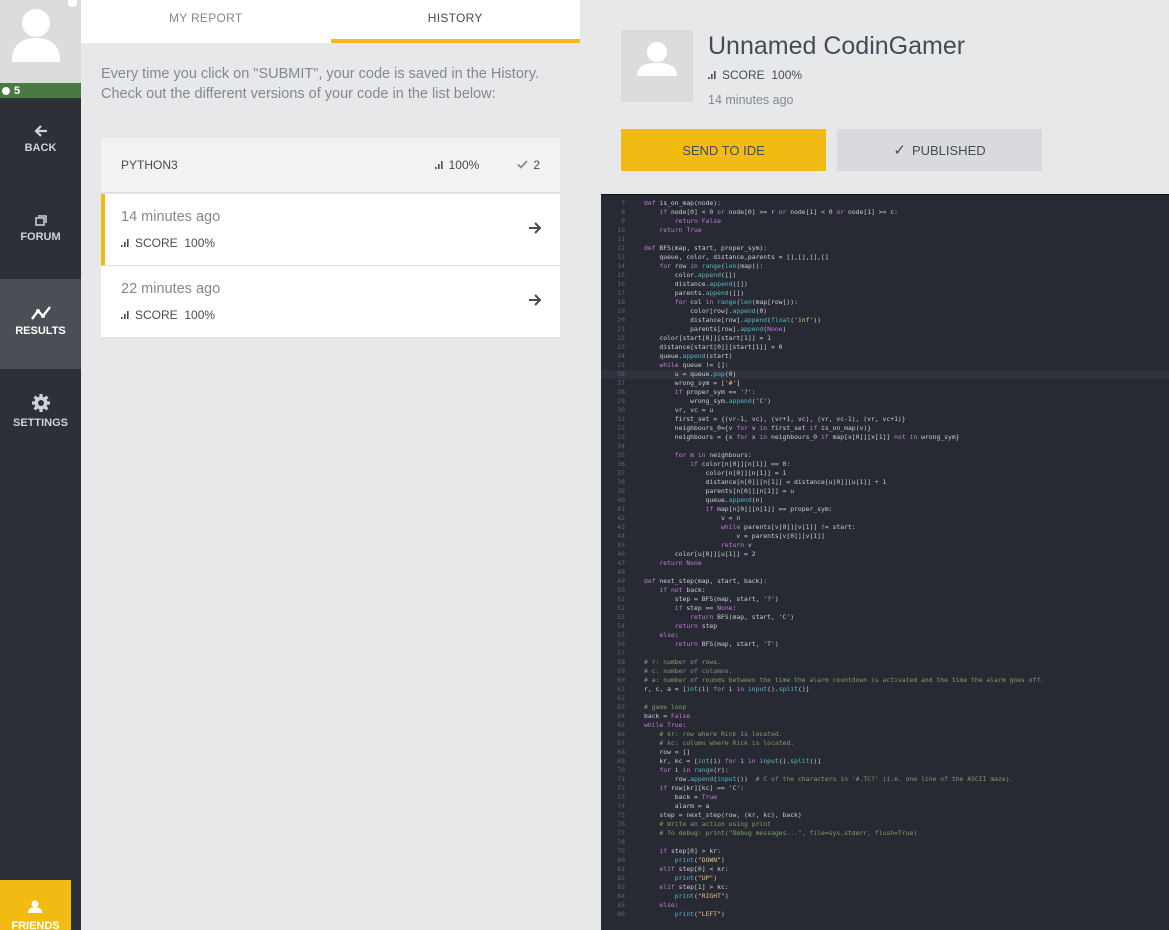  Describe the element at coordinates (330, 230) in the screenshot. I see `history-item: 14 minutes ago SCORE 100%` at that location.